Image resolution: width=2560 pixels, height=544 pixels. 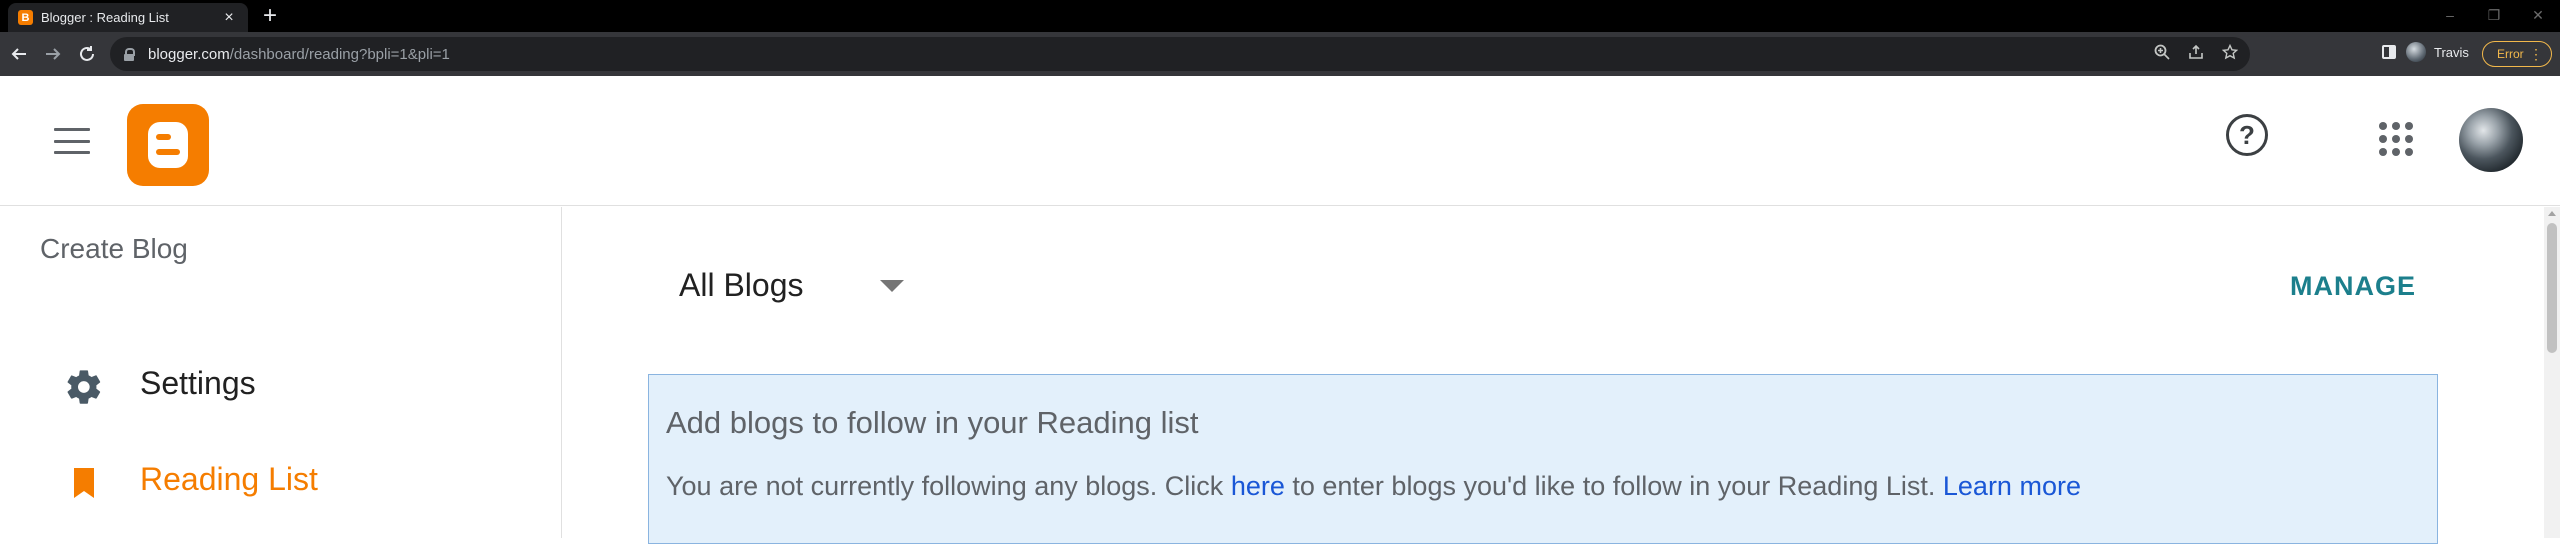 I want to click on side-panel-icon, so click(x=2389, y=52).